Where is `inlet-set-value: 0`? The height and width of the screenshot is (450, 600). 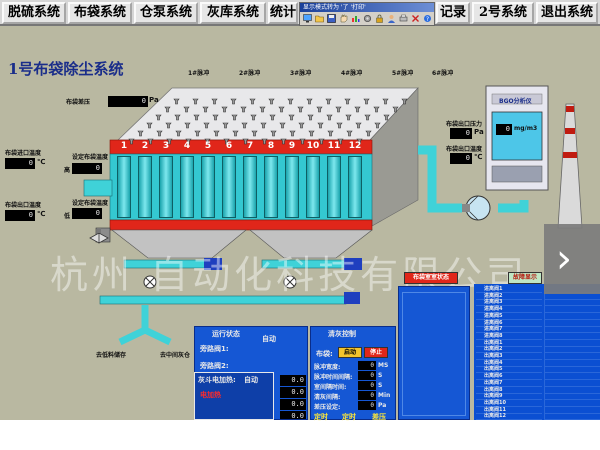 inlet-set-value: 0 is located at coordinates (87, 168).